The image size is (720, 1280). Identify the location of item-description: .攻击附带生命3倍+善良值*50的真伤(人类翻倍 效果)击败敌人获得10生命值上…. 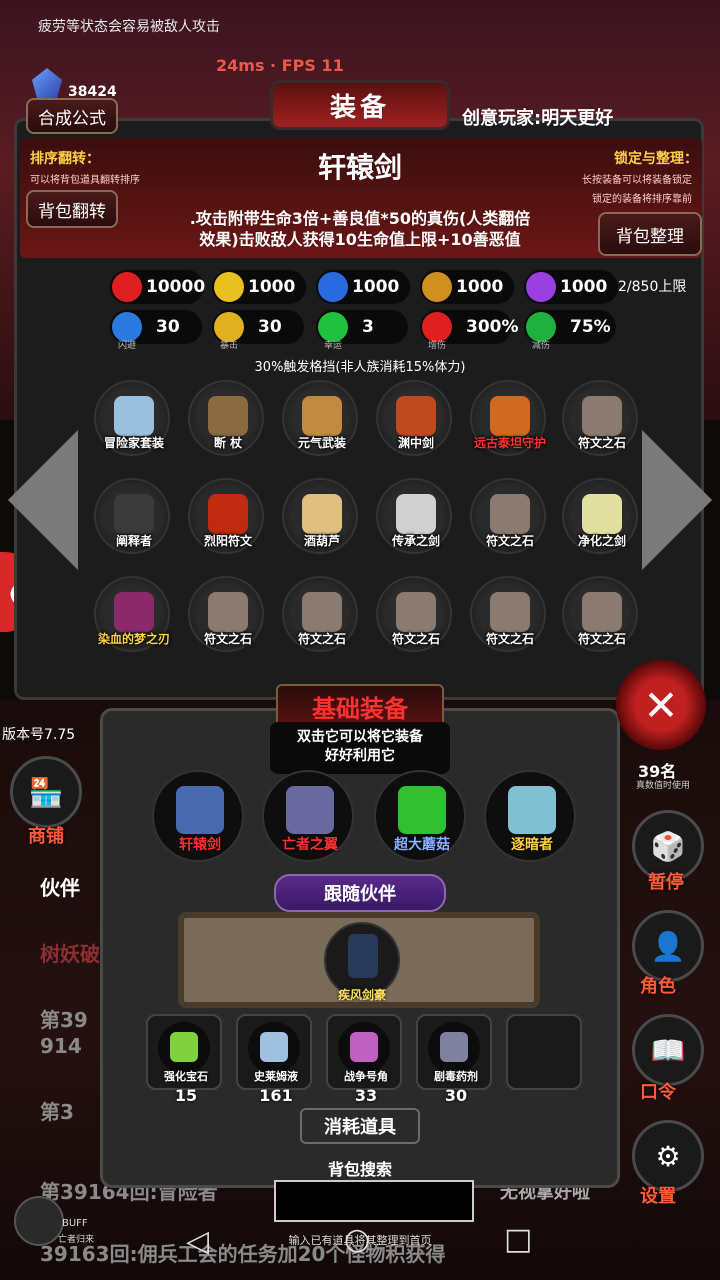
(360, 229).